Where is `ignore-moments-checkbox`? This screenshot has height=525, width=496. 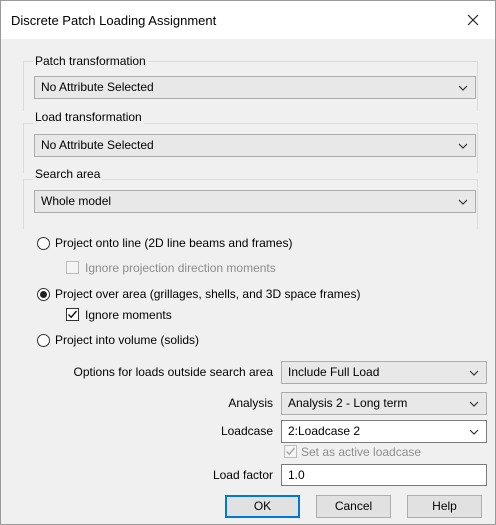 ignore-moments-checkbox is located at coordinates (72, 314).